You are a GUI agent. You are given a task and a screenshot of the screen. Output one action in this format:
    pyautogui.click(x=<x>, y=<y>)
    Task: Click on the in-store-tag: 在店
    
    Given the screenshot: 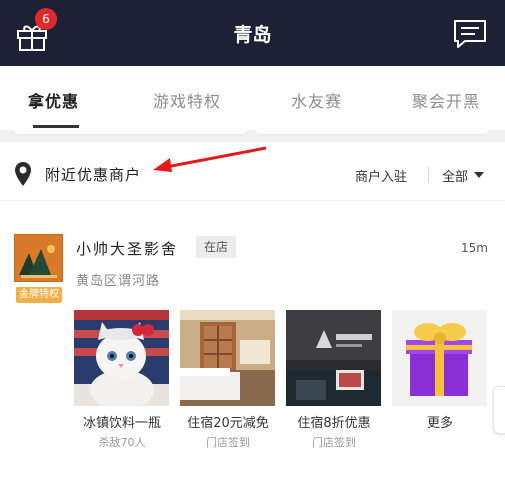 What is the action you would take?
    pyautogui.click(x=216, y=247)
    